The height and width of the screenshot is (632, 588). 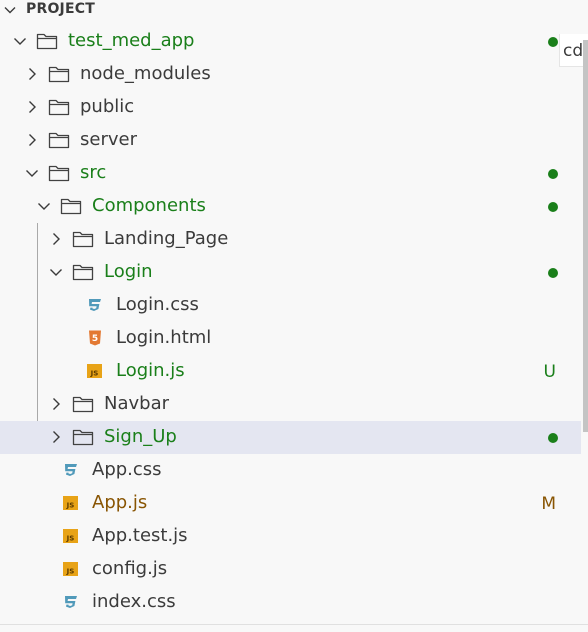 What do you see at coordinates (134, 601) in the screenshot?
I see `tree-item-label: index.css` at bounding box center [134, 601].